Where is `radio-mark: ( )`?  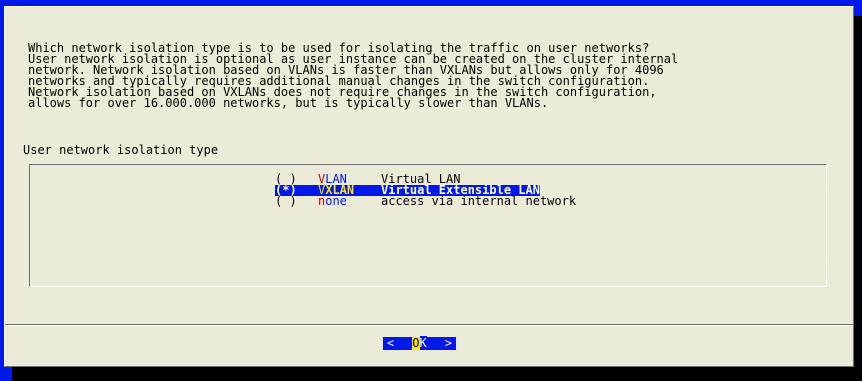 radio-mark: ( ) is located at coordinates (296, 201).